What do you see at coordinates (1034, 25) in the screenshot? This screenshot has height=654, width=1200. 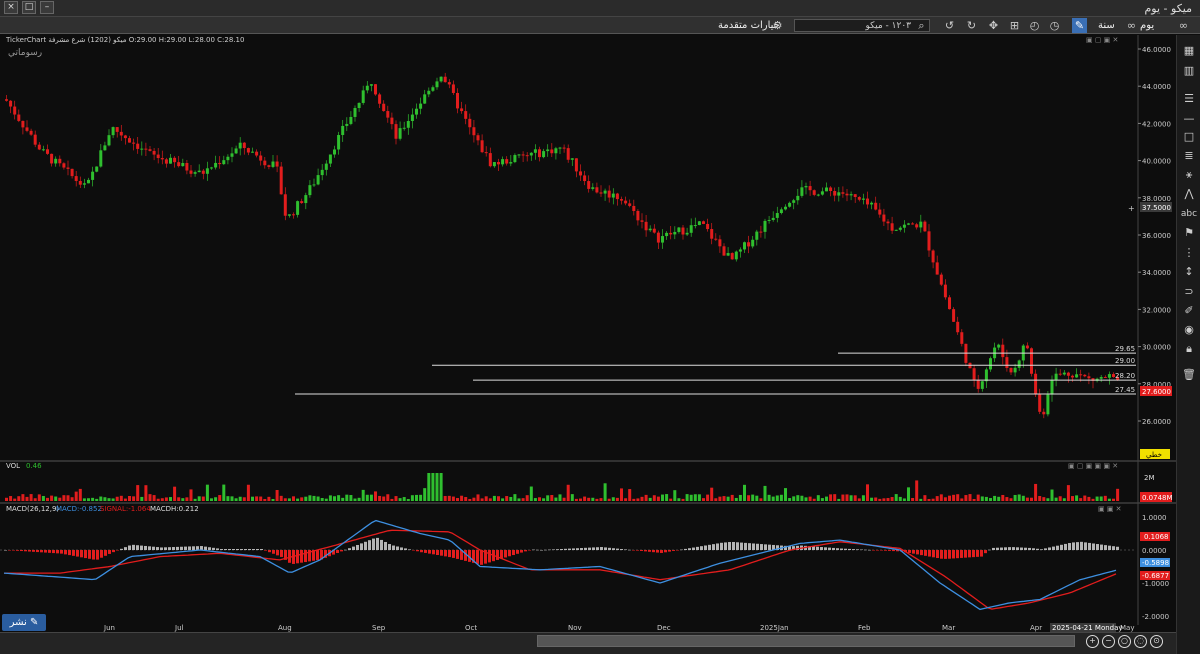 I see `timer-icon: ◴` at bounding box center [1034, 25].